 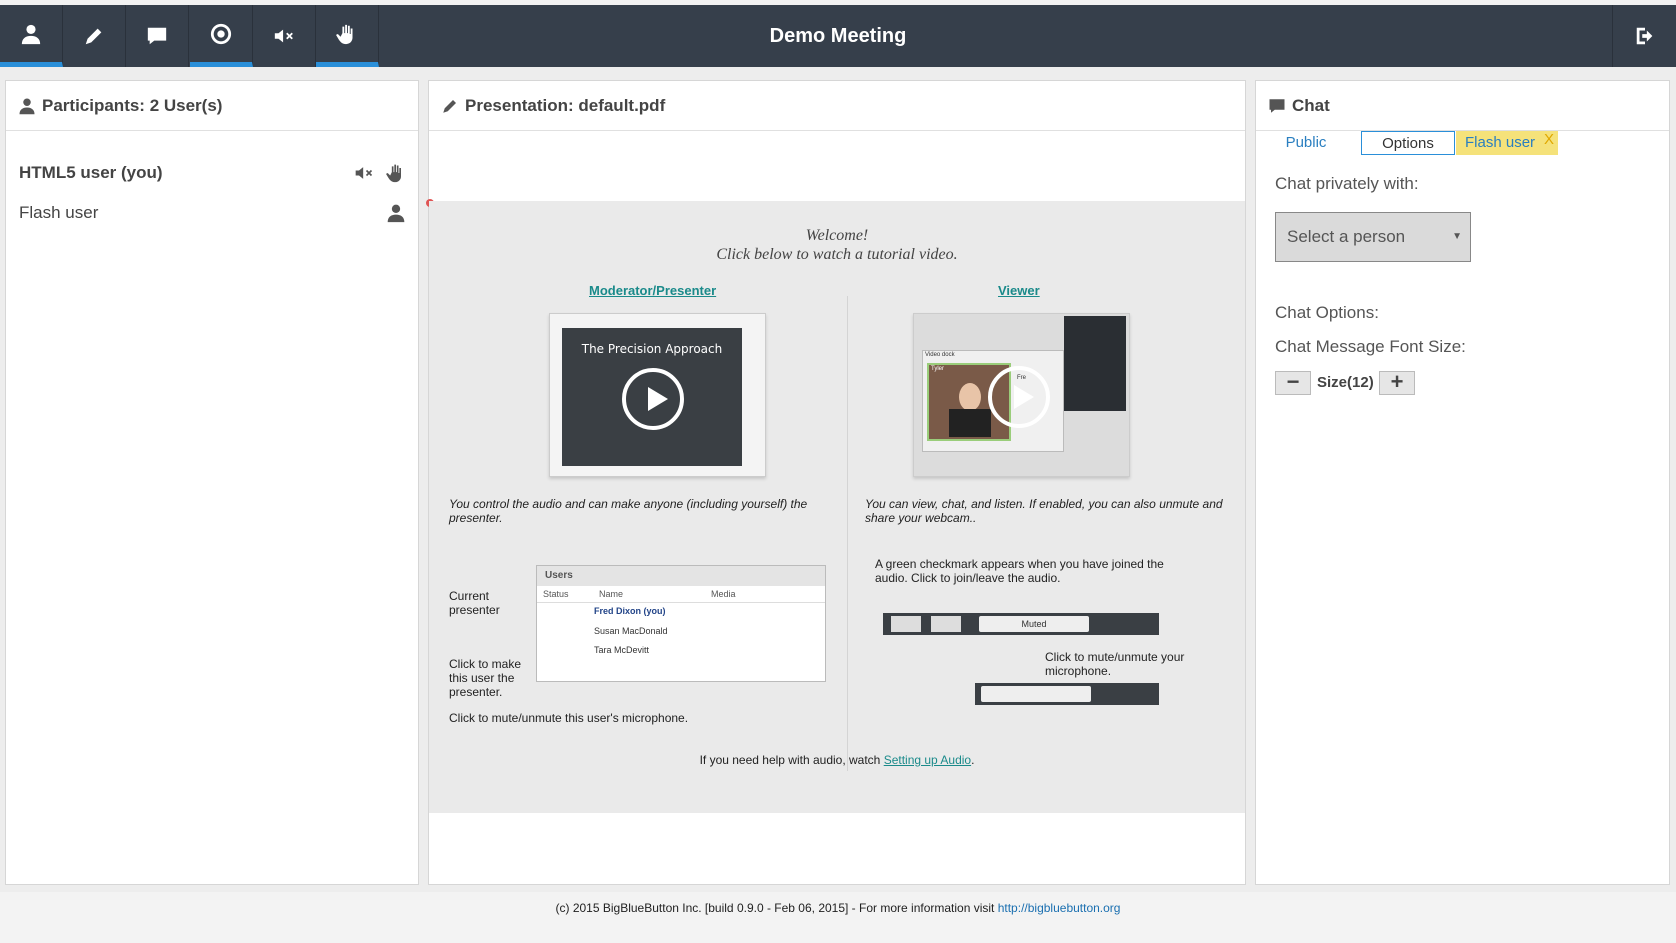 I want to click on users-button, so click(x=31, y=36).